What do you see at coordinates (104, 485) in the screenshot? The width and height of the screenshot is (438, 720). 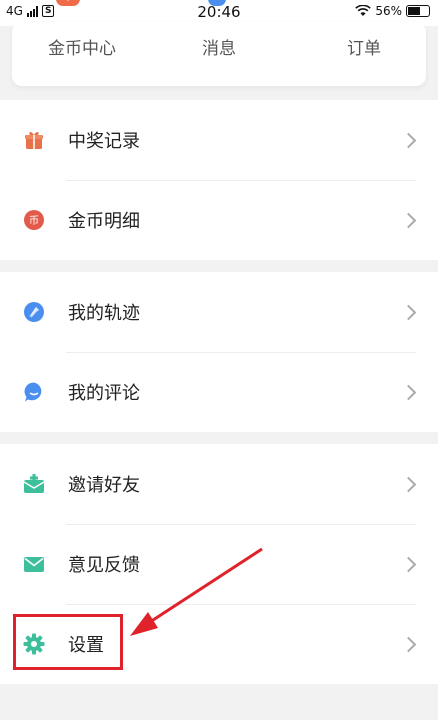 I see `menu-item-label: 邀请好友` at bounding box center [104, 485].